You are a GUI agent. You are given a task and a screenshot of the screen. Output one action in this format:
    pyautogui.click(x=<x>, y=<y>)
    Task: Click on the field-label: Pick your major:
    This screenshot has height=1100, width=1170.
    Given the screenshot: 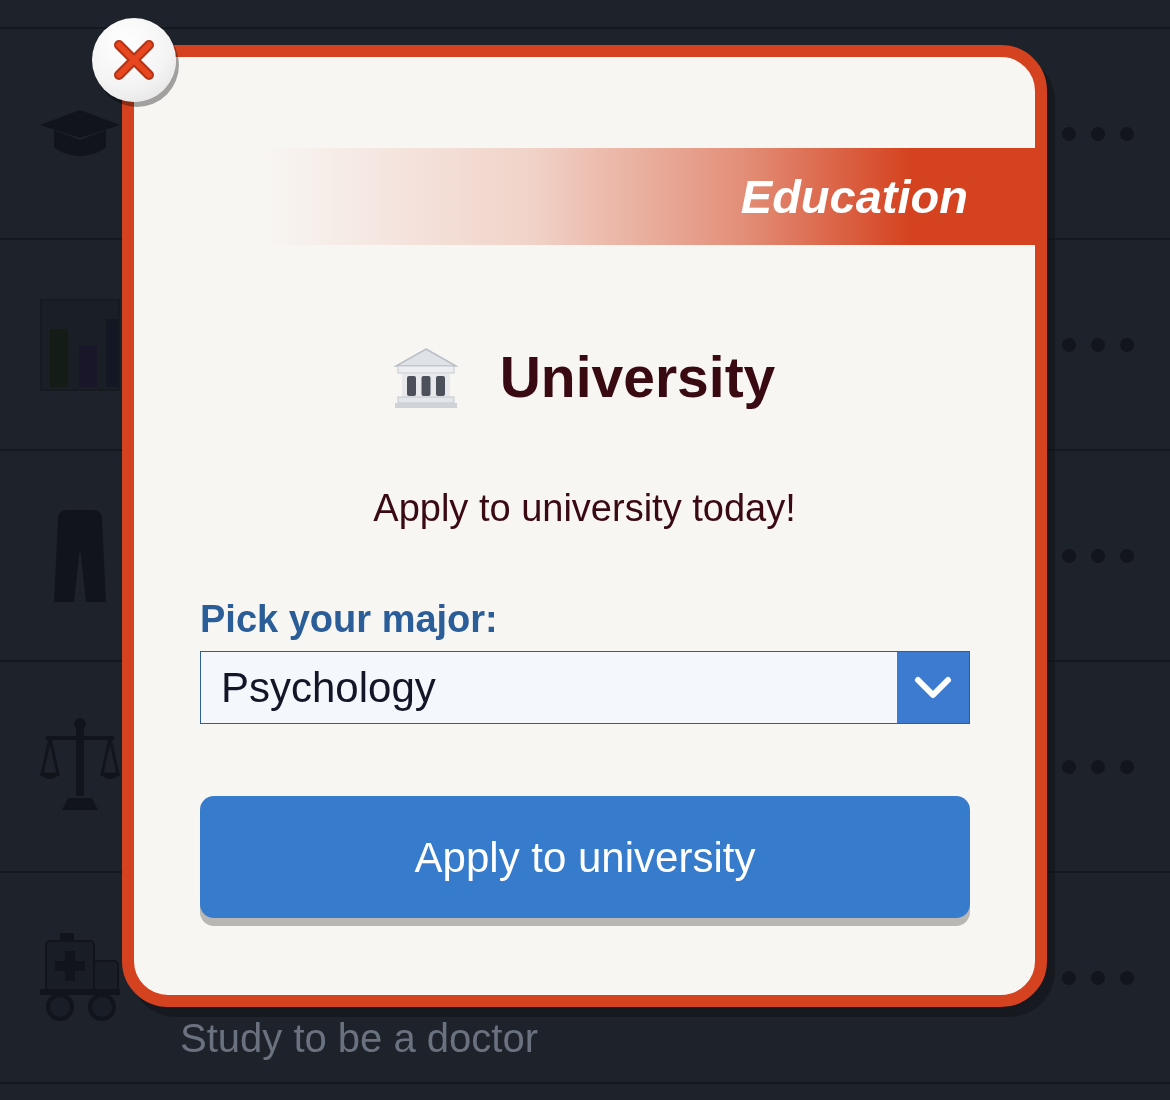 What is the action you would take?
    pyautogui.click(x=349, y=619)
    